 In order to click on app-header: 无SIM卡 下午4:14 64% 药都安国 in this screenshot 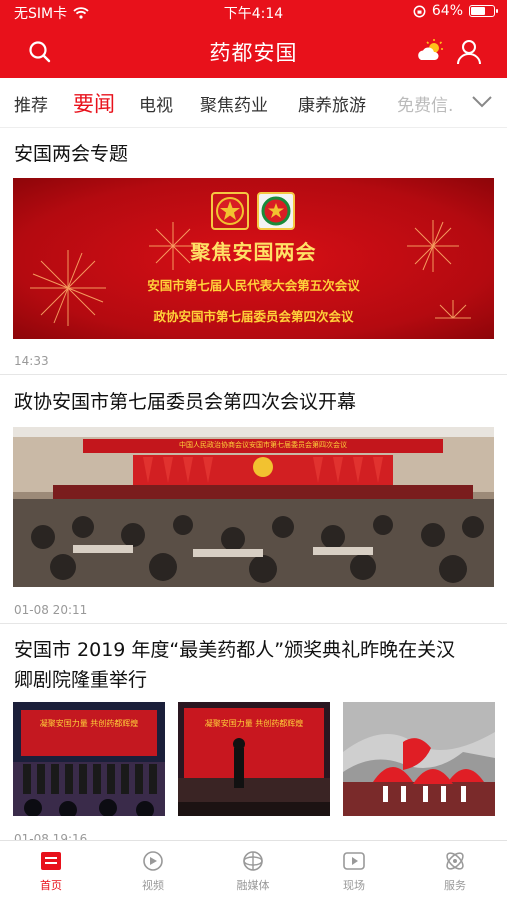, I will do `click(253, 39)`.